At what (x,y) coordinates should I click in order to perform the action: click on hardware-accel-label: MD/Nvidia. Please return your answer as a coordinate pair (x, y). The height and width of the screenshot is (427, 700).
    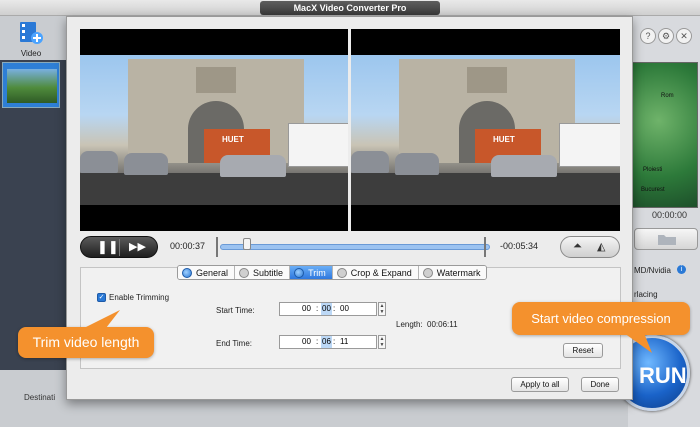
    Looking at the image, I should click on (652, 270).